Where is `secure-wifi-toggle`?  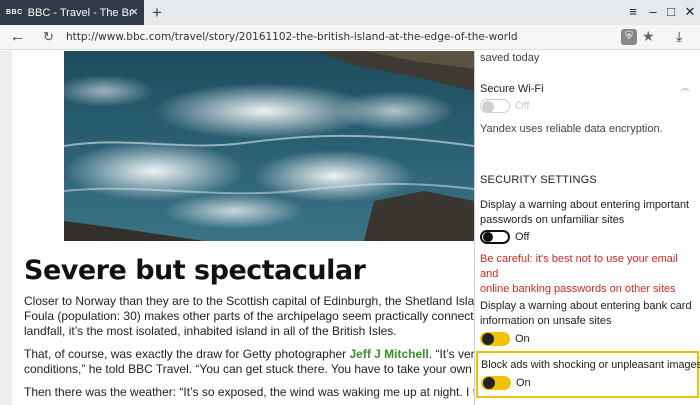
secure-wifi-toggle is located at coordinates (495, 106).